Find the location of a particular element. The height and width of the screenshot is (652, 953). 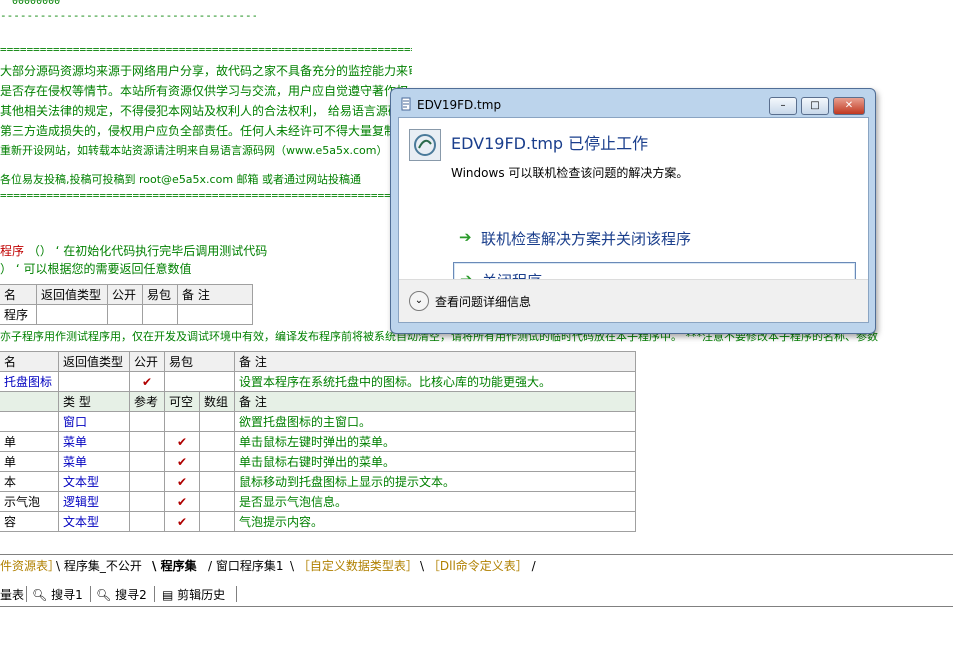

dialog-subtext: Windows 可以联机检查该问题的解决方案。 is located at coordinates (570, 173).